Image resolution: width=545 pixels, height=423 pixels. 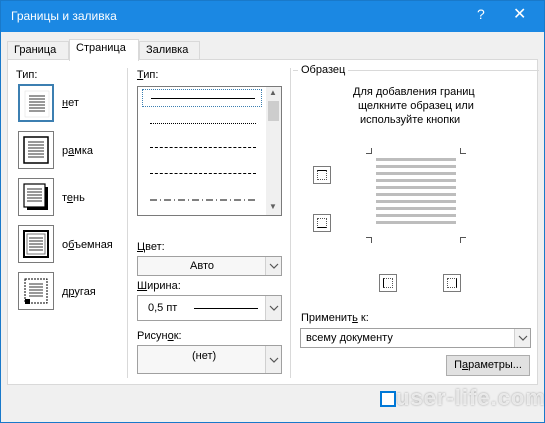 What do you see at coordinates (202, 98) in the screenshot?
I see `line-style-solid` at bounding box center [202, 98].